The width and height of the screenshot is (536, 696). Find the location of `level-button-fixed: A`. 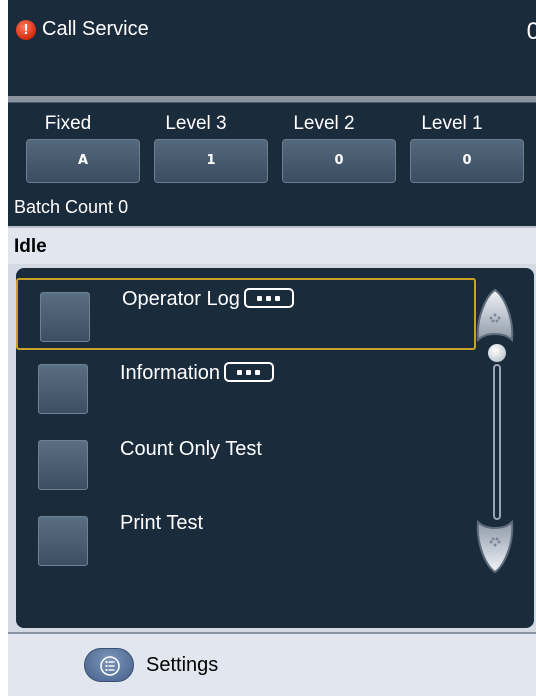

level-button-fixed: A is located at coordinates (83, 161).